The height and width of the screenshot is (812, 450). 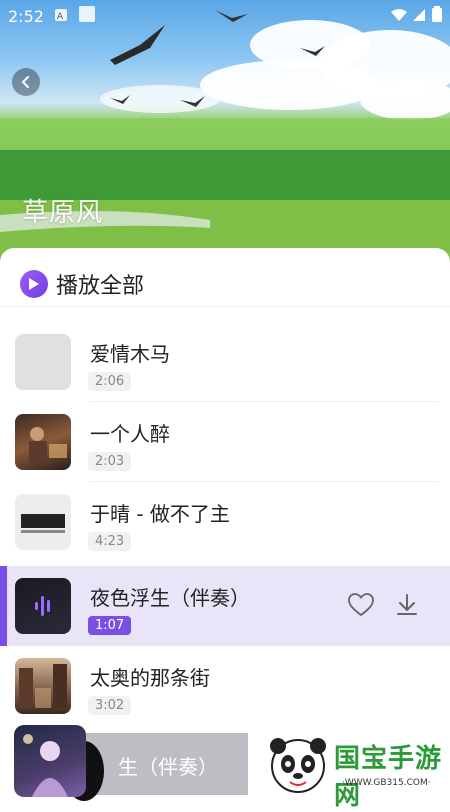 I want to click on song-duration: 2:03, so click(x=110, y=461).